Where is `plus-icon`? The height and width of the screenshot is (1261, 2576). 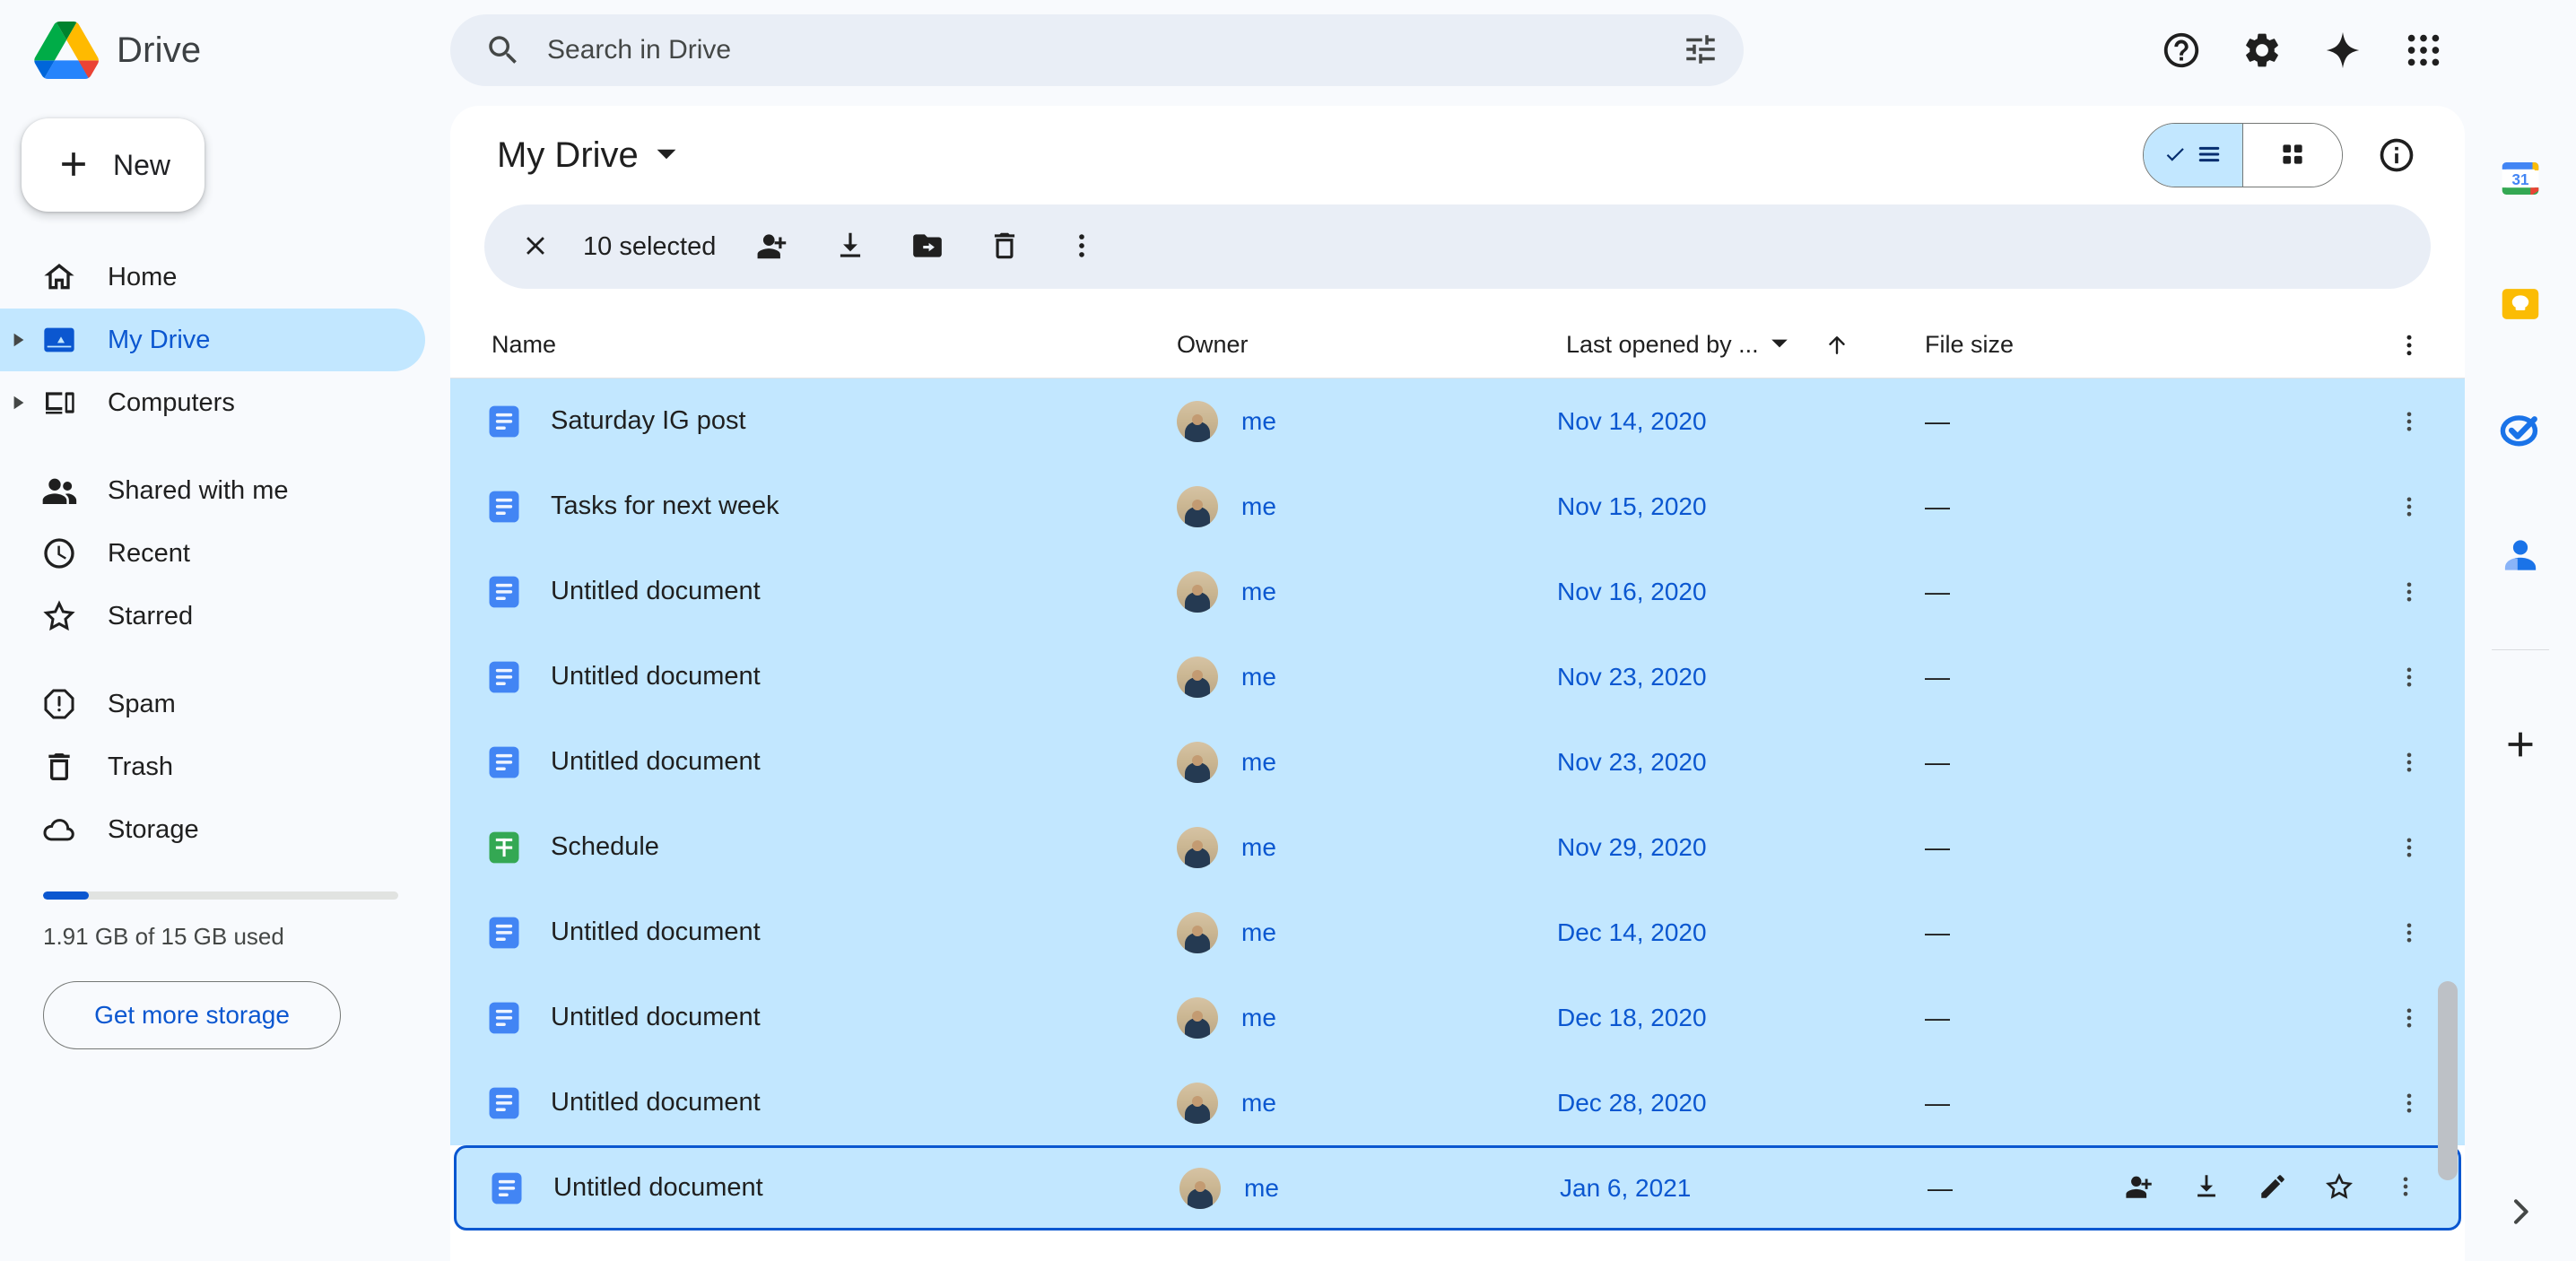
plus-icon is located at coordinates (2520, 744).